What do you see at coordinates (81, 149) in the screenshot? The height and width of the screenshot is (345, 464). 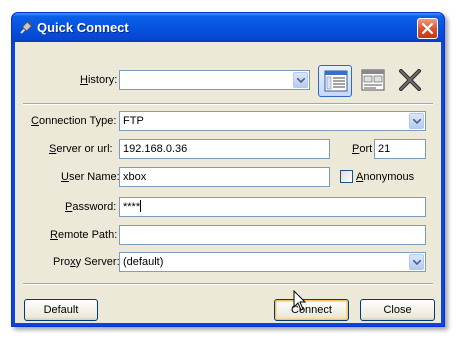 I see `server-label: Server or url:` at bounding box center [81, 149].